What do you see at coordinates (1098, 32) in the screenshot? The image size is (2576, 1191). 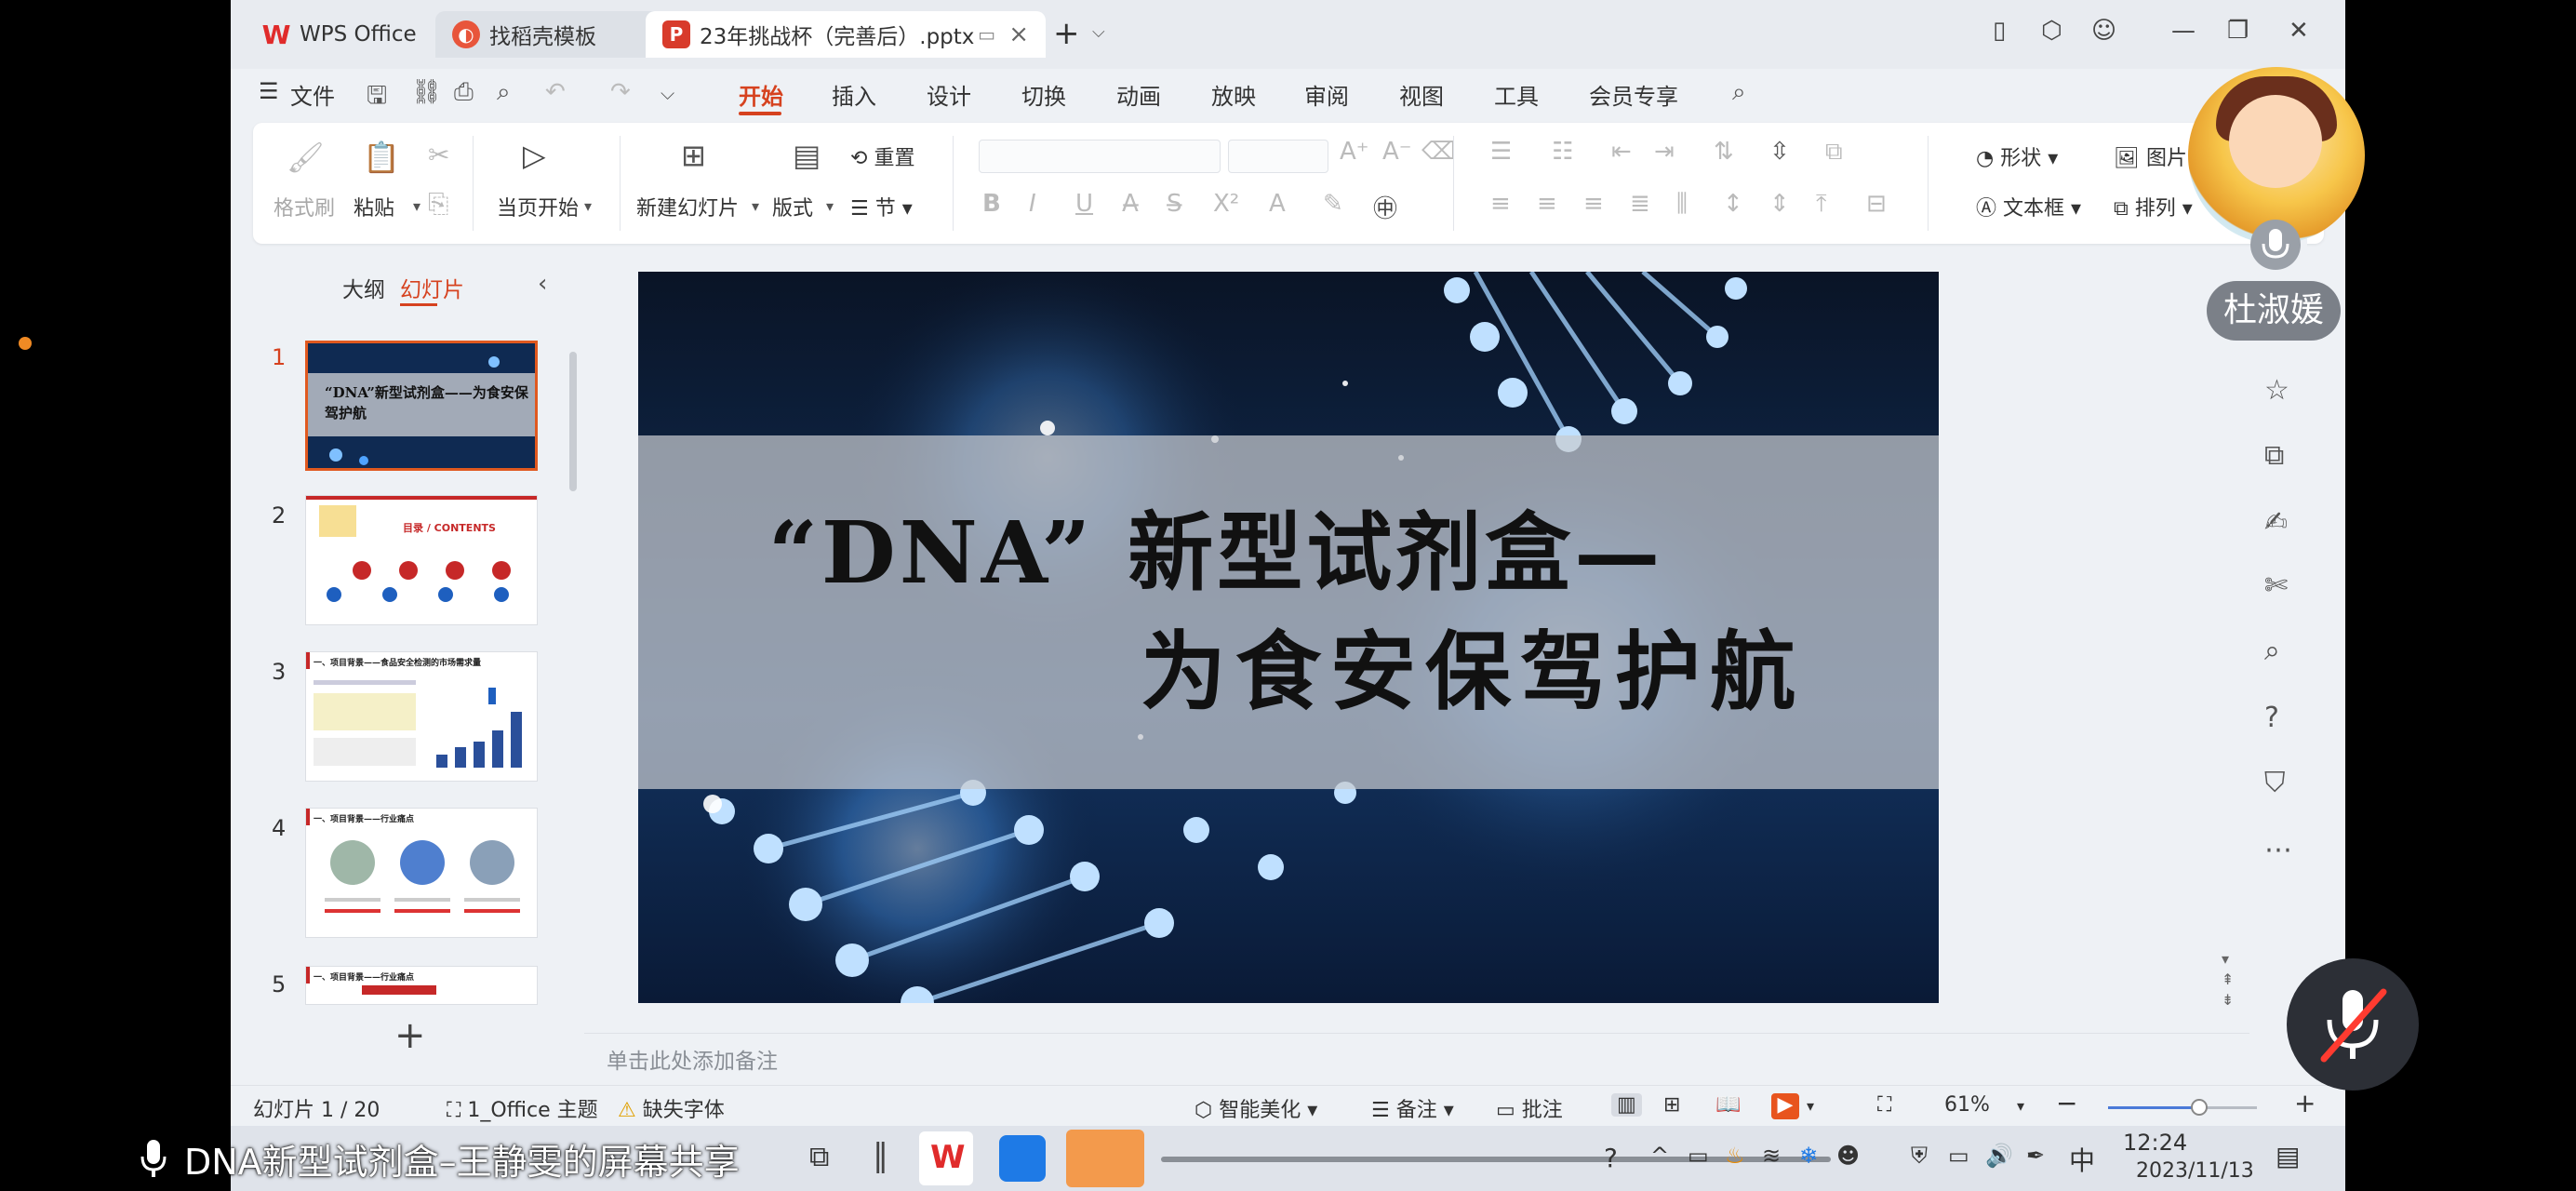 I see `chevron-down-icon: ⌵` at bounding box center [1098, 32].